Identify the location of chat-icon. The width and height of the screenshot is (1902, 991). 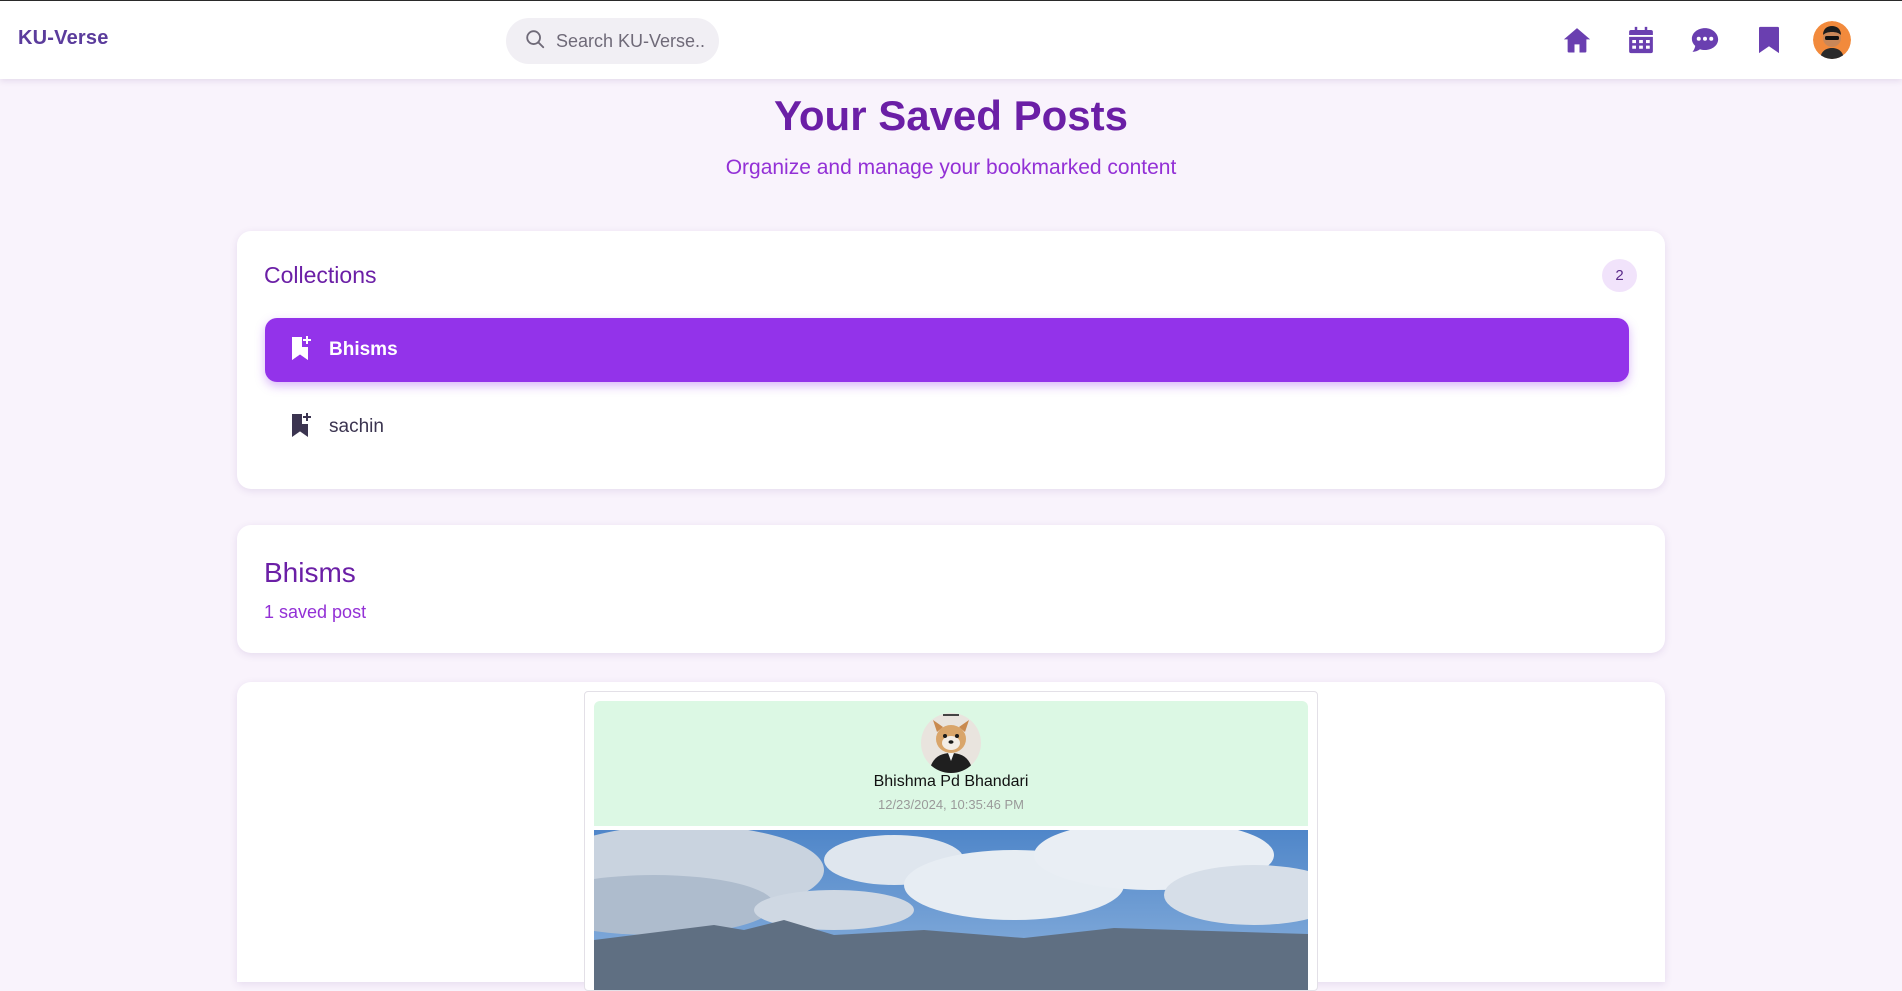
(1705, 40).